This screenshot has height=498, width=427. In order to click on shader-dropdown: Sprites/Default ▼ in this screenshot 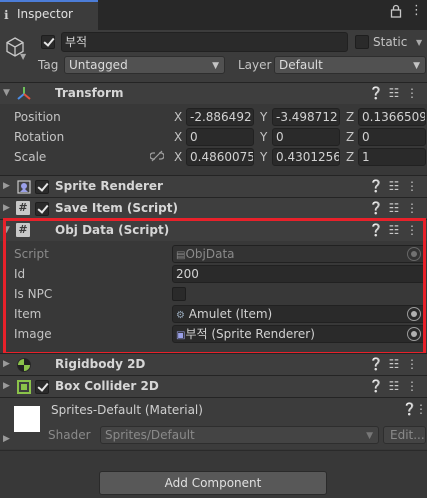, I will do `click(239, 435)`.